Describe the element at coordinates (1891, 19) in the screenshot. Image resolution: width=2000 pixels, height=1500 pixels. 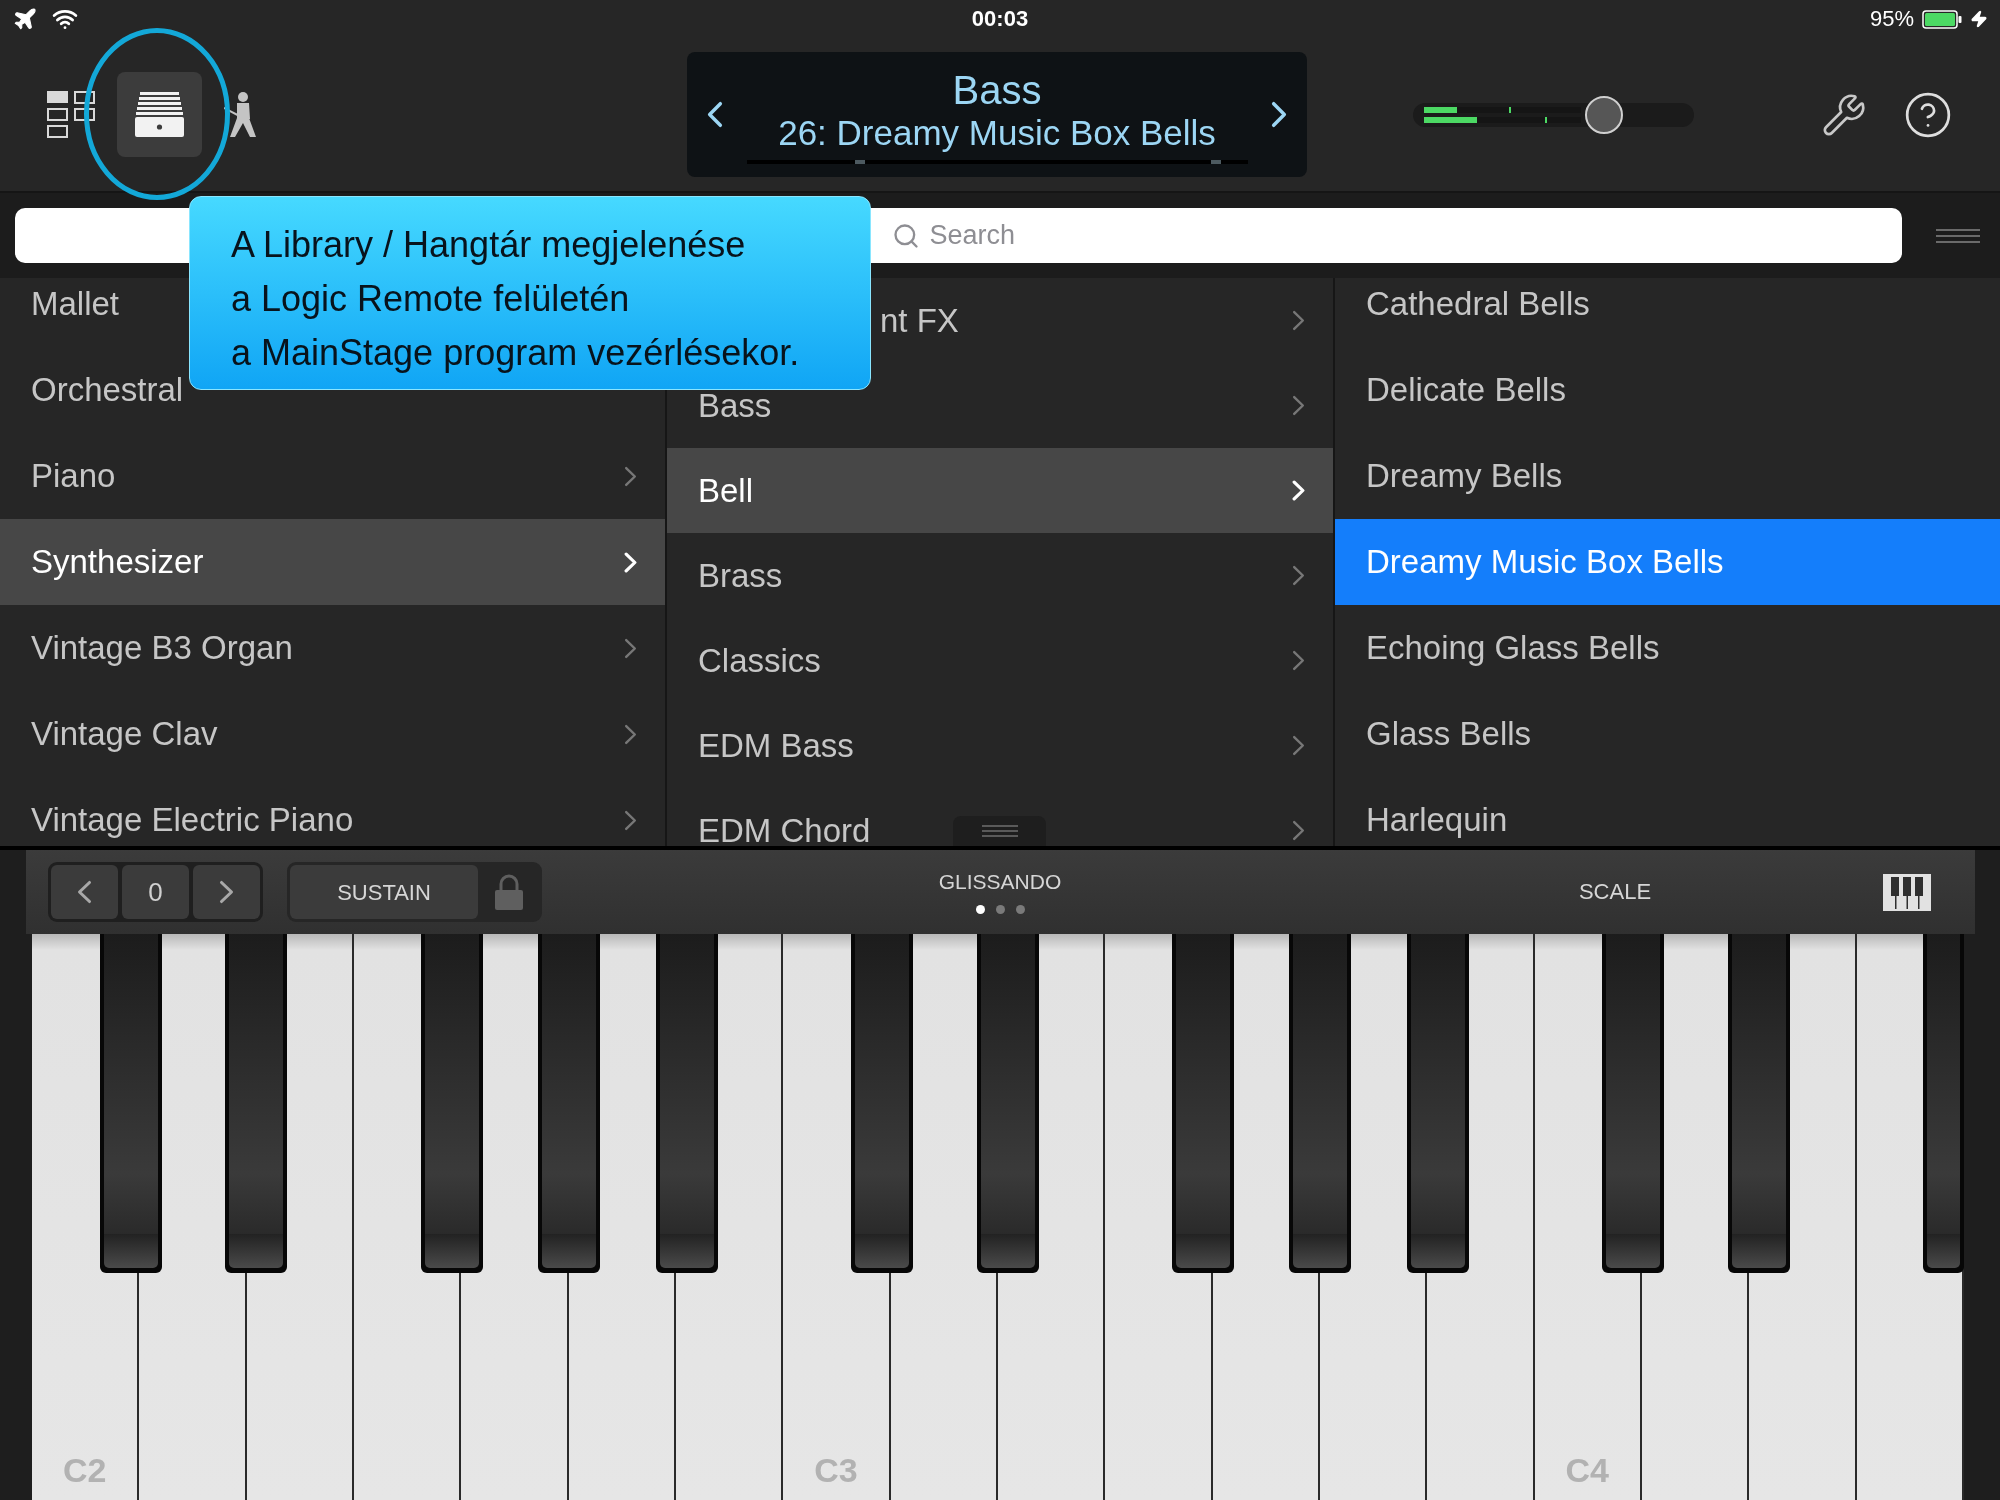
I see `battery-percentage: 95%` at that location.